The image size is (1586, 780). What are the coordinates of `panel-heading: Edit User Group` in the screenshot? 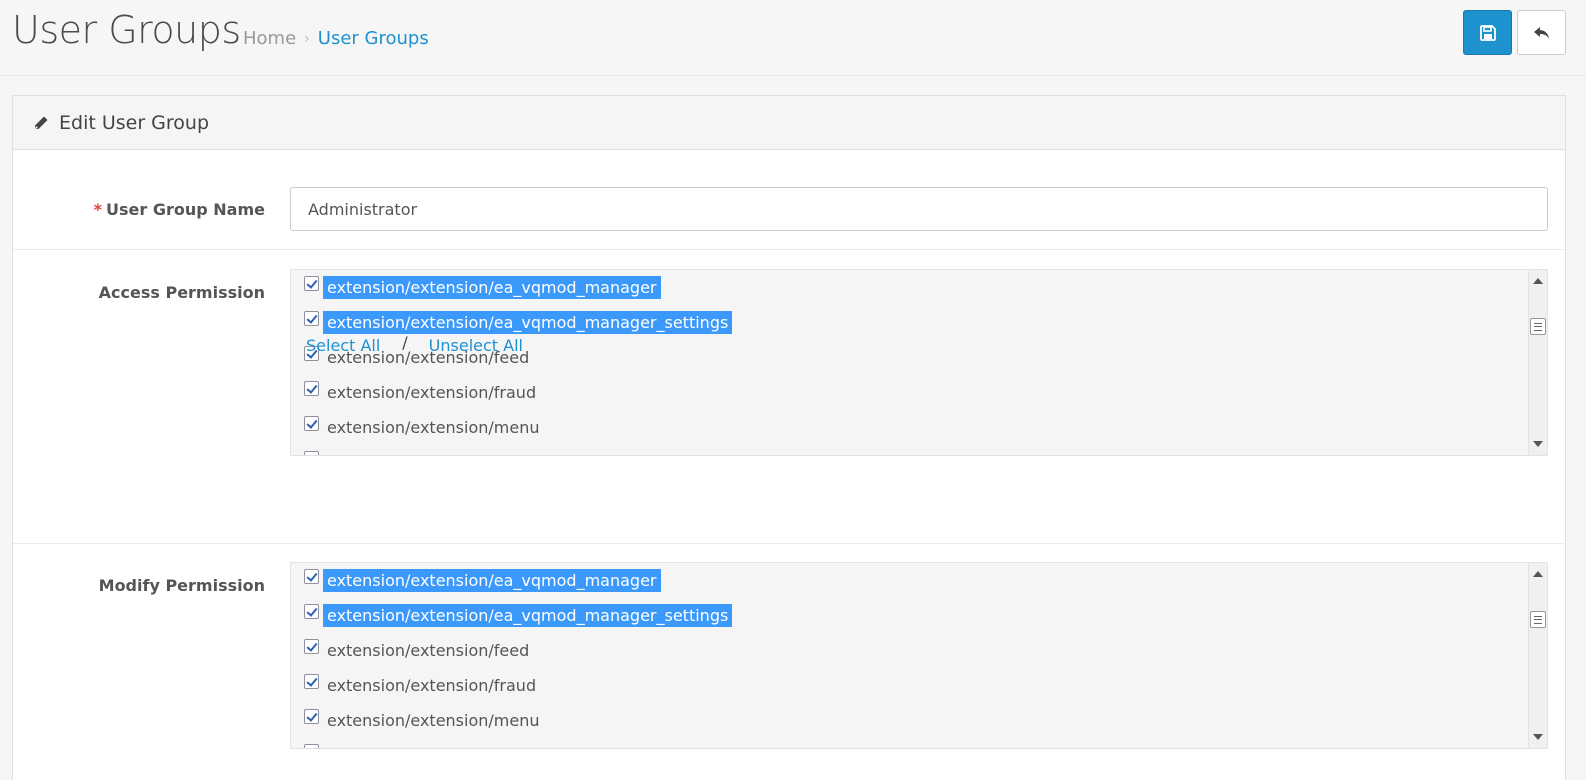 It's located at (789, 123).